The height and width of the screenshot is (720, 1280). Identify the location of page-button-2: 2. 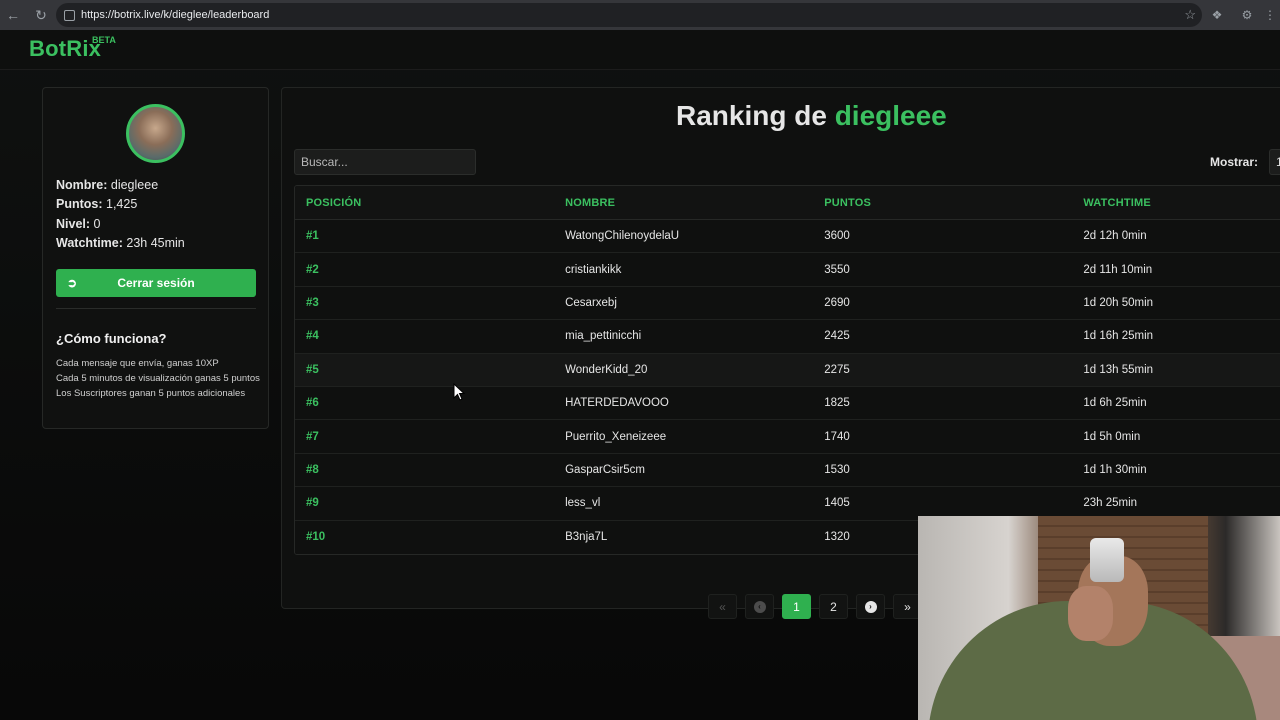
(833, 606).